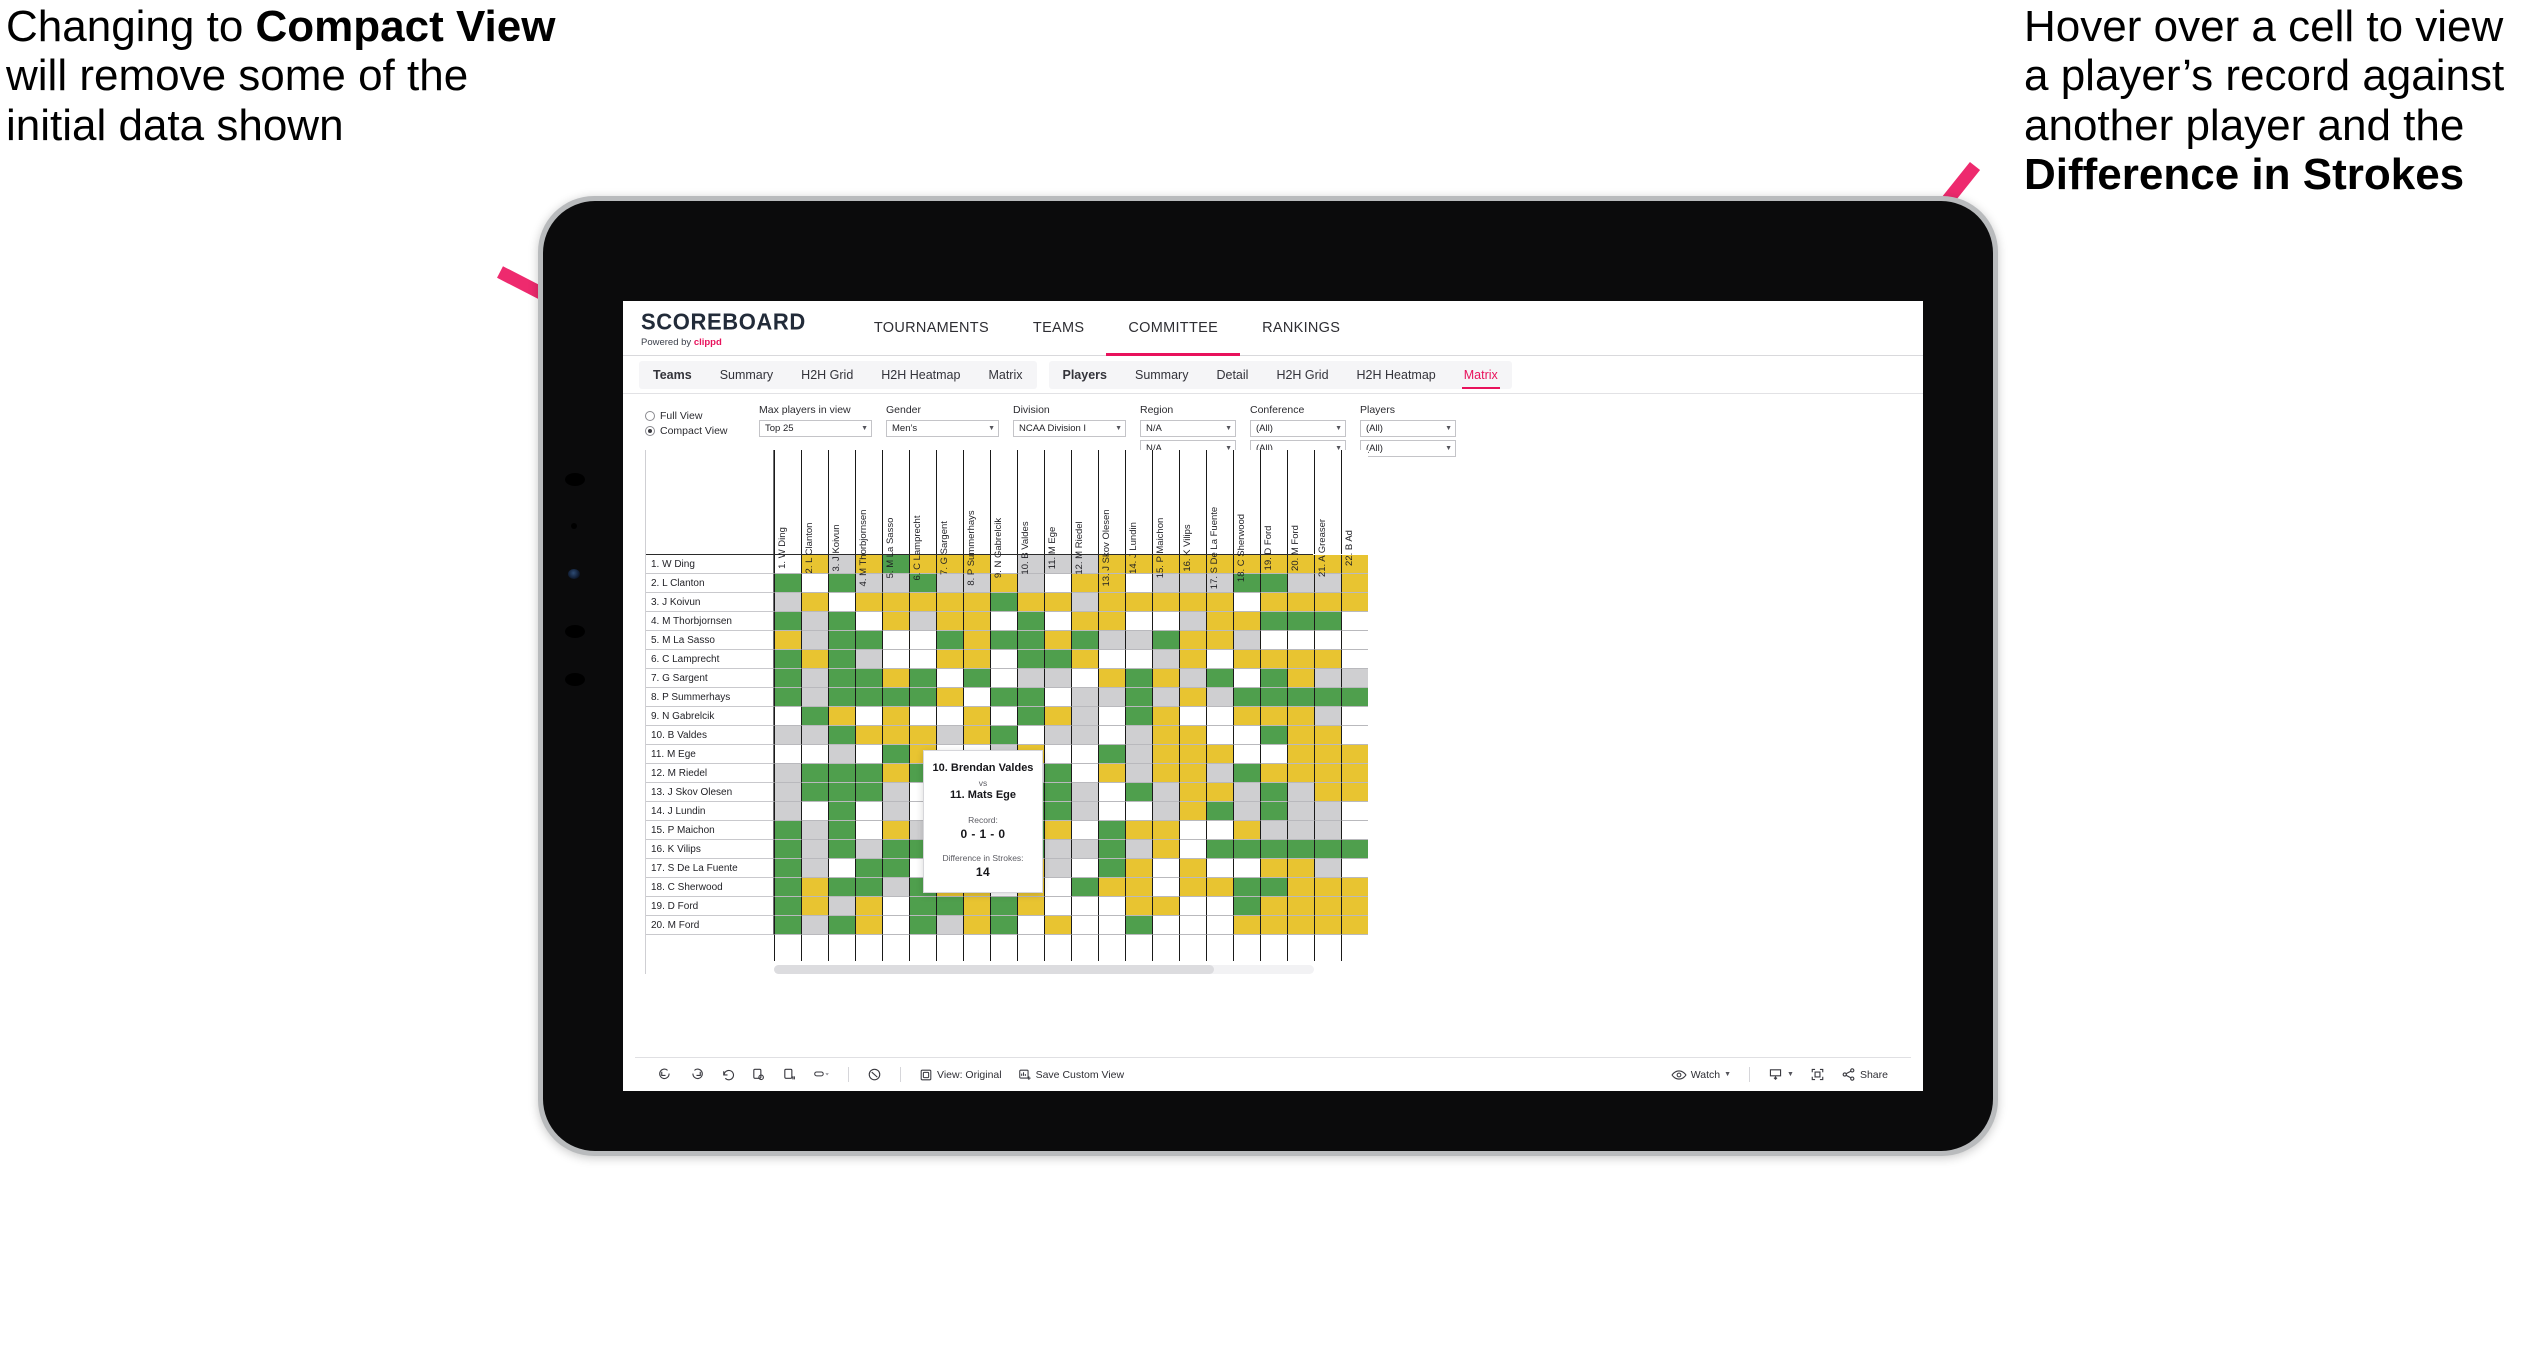  Describe the element at coordinates (710, 697) in the screenshot. I see `matrix-row-label: 8. P Summerhays` at that location.